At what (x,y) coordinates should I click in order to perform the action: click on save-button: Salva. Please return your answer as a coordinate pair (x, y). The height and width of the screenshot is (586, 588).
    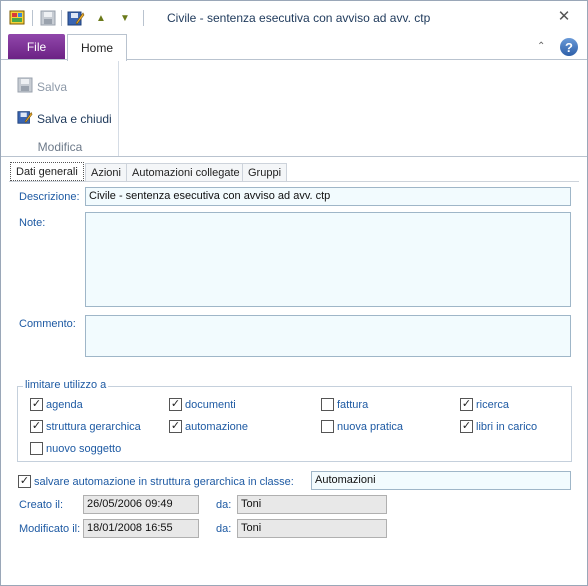
    Looking at the image, I should click on (42, 86).